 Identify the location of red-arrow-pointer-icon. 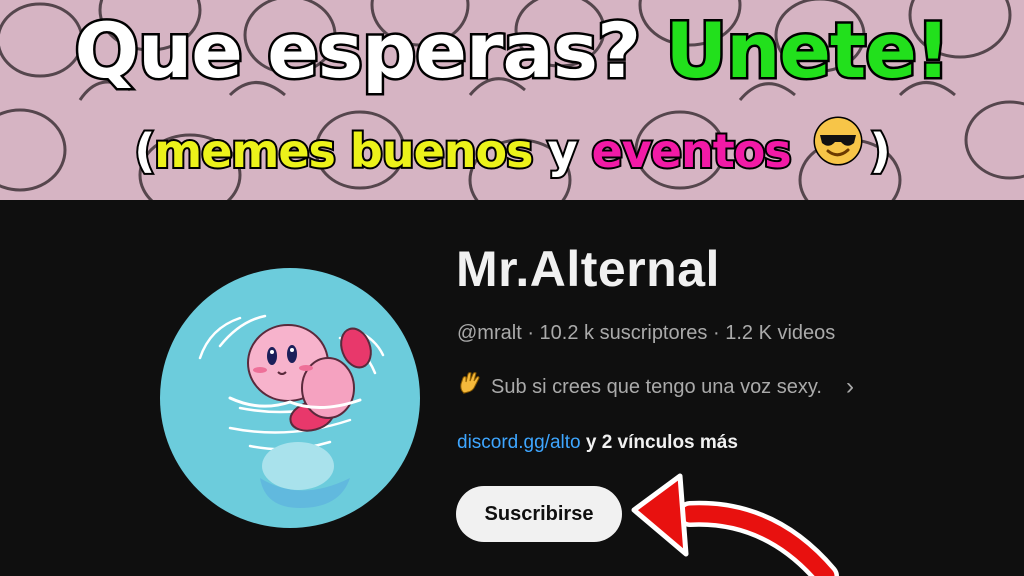
(735, 524).